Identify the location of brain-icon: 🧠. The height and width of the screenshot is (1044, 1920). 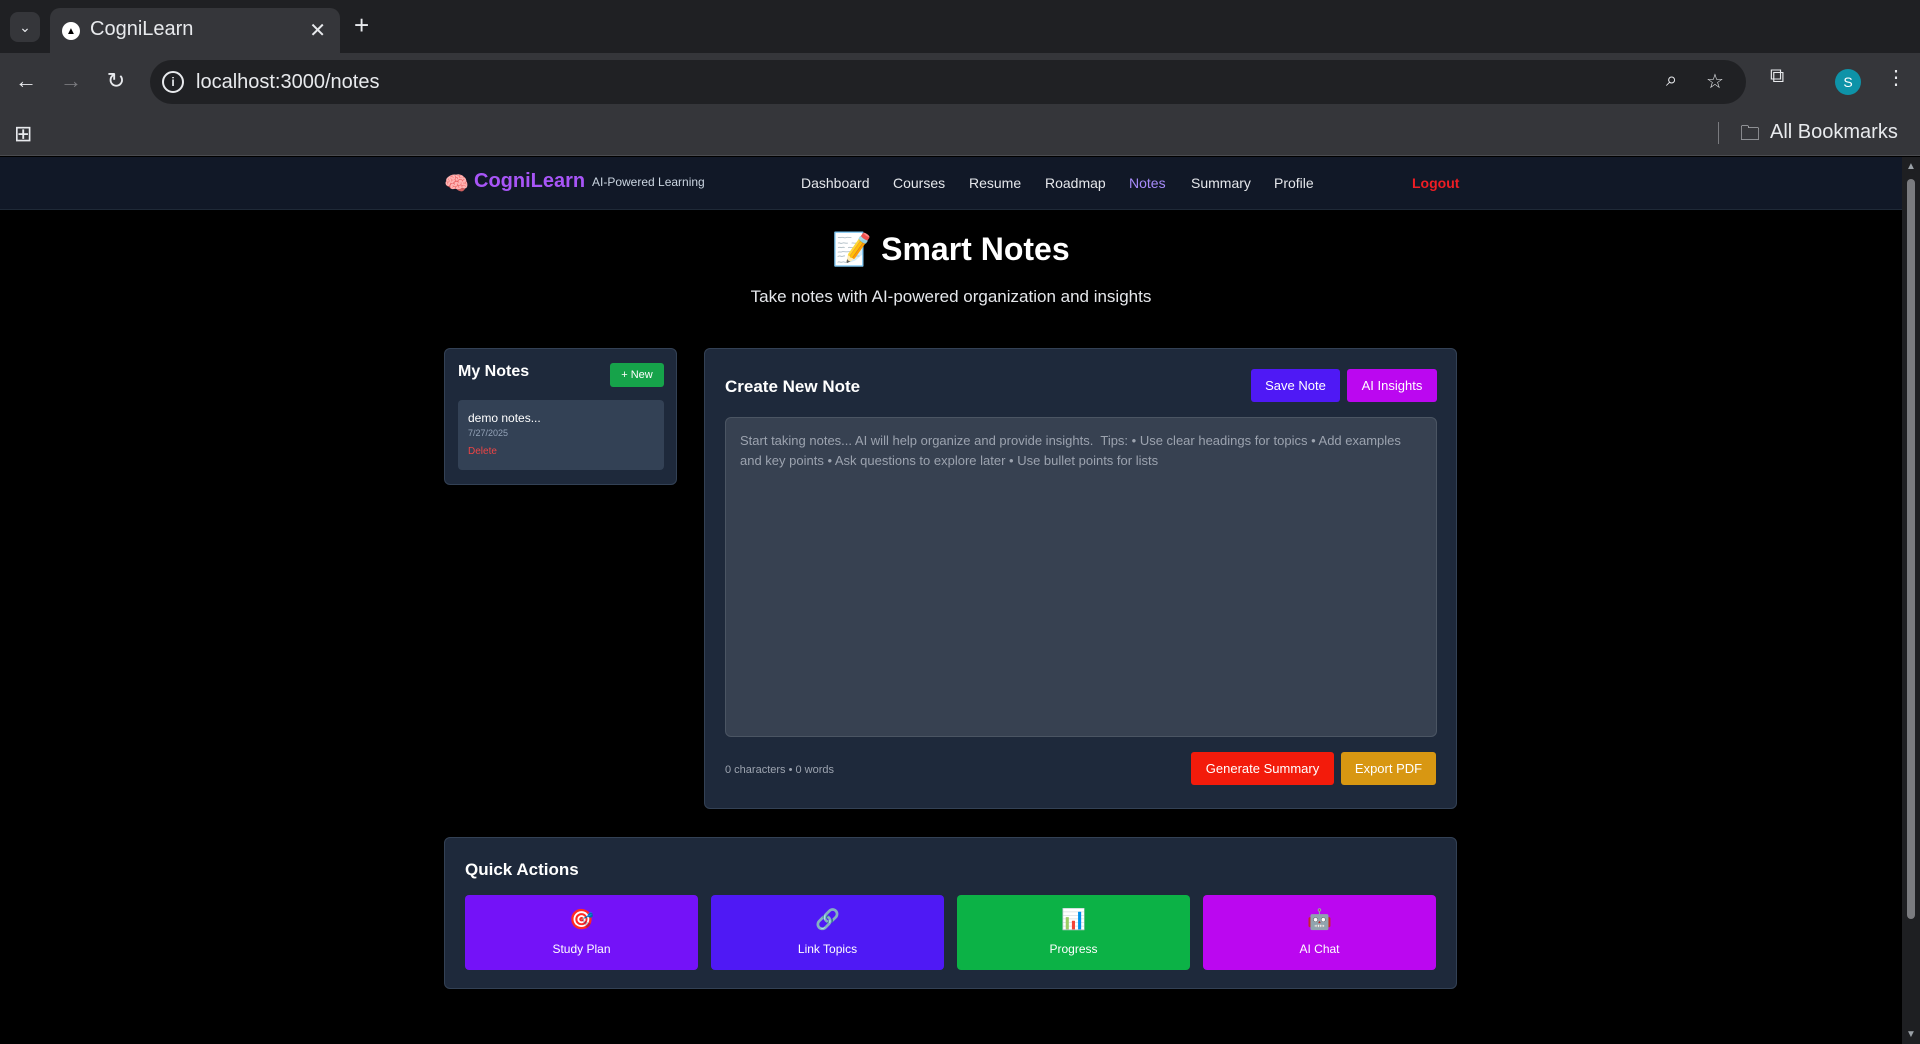
(456, 184).